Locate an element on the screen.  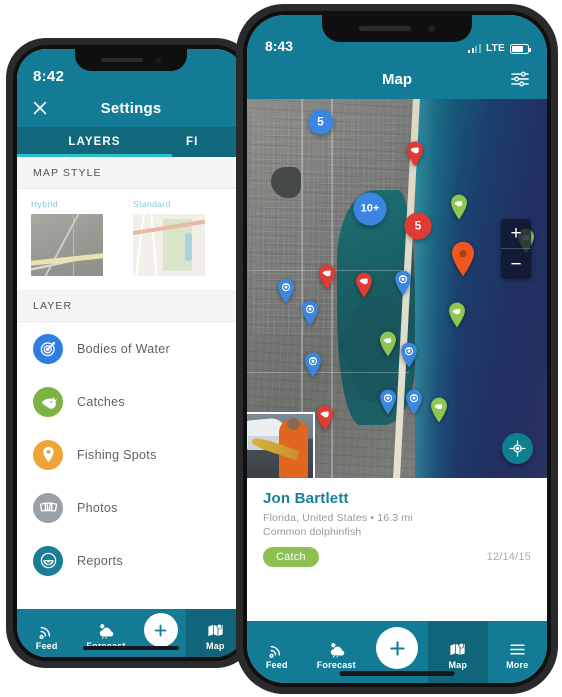
tab-fi: FI is located at coordinates (208, 142).